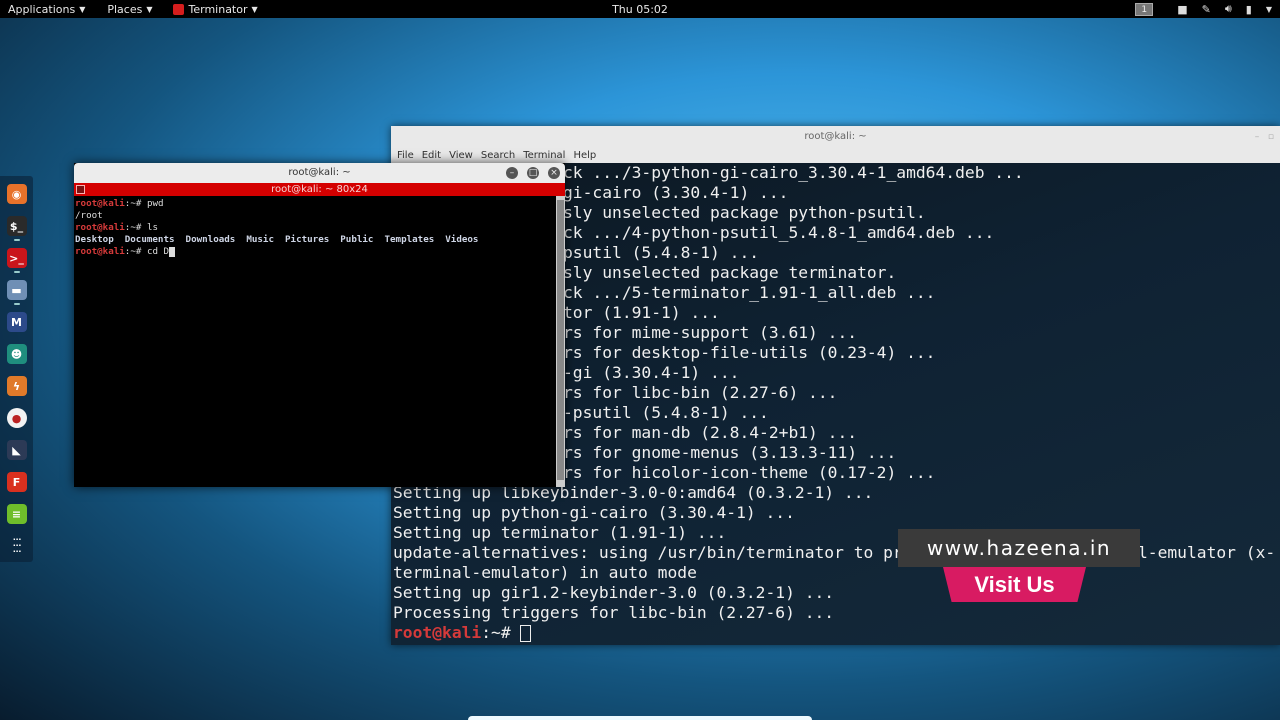 This screenshot has height=720, width=1280. What do you see at coordinates (42, 9) in the screenshot?
I see `applications-label: Applications` at bounding box center [42, 9].